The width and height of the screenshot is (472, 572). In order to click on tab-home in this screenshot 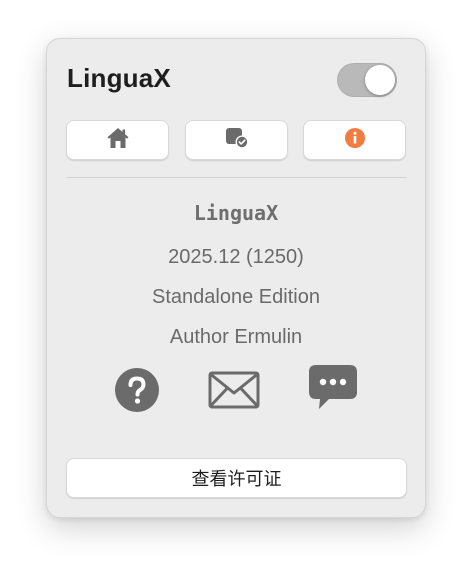, I will do `click(117, 140)`.